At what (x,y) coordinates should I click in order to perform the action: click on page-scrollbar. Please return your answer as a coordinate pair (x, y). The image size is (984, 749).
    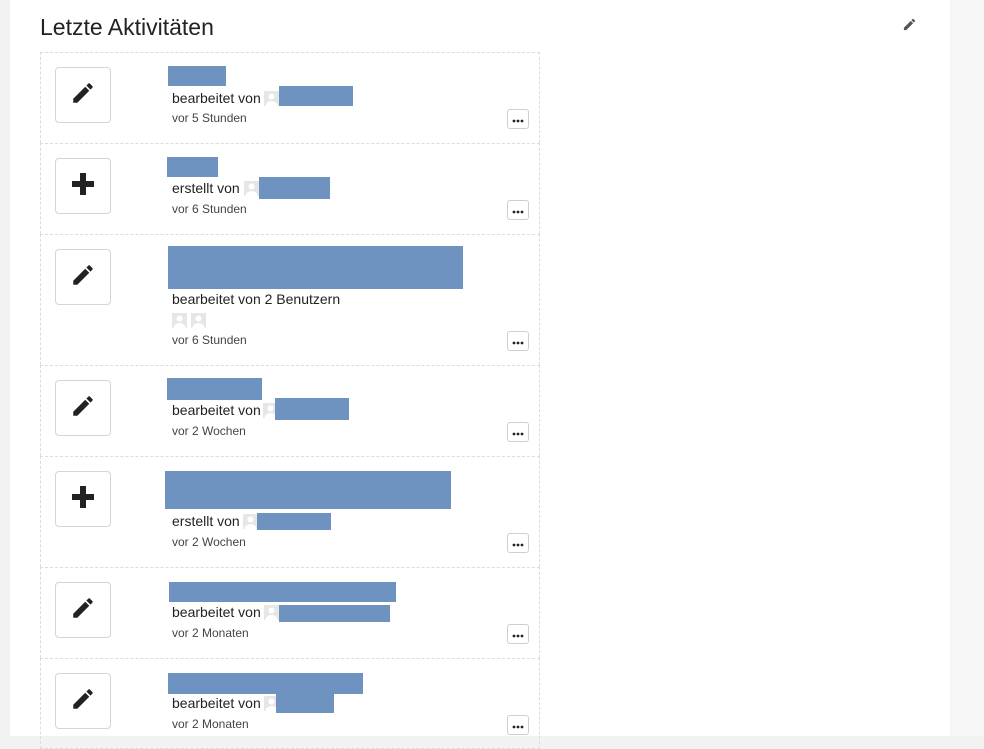
    Looking at the image, I should click on (967, 368).